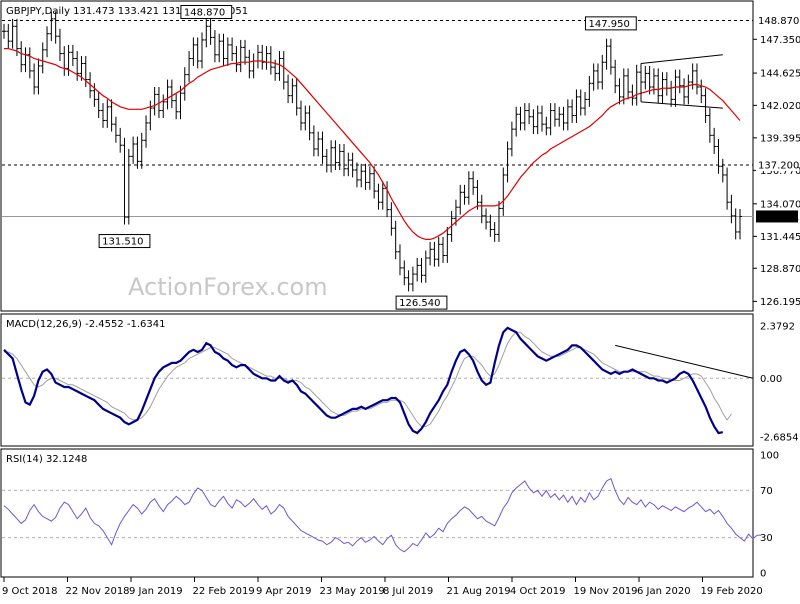 This screenshot has width=800, height=604. I want to click on price-annotation-label: 148.870, so click(204, 12).